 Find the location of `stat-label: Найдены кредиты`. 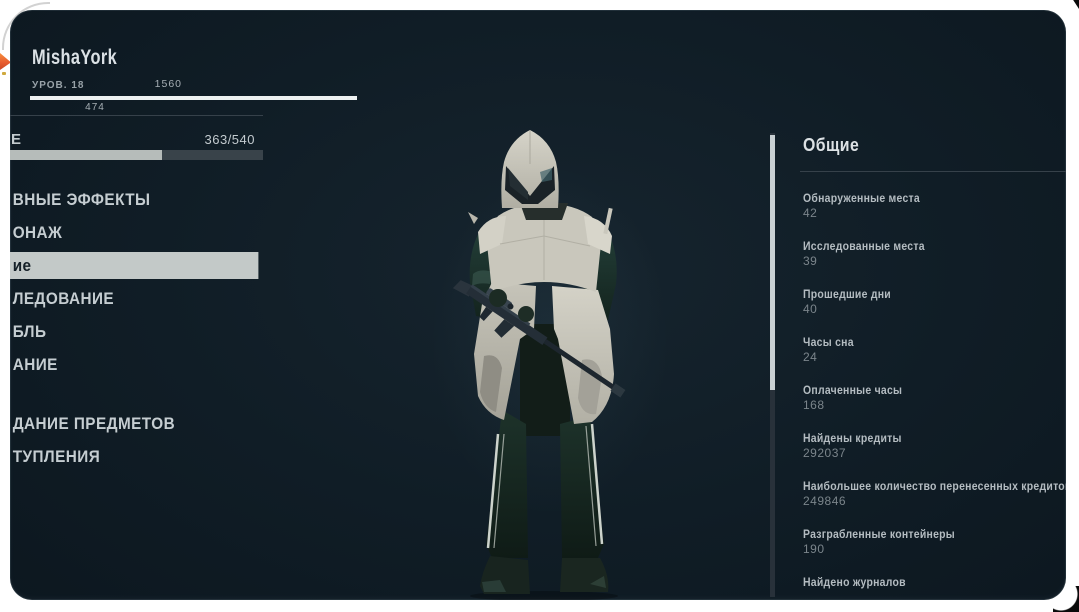

stat-label: Найдены кредиты is located at coordinates (852, 438).